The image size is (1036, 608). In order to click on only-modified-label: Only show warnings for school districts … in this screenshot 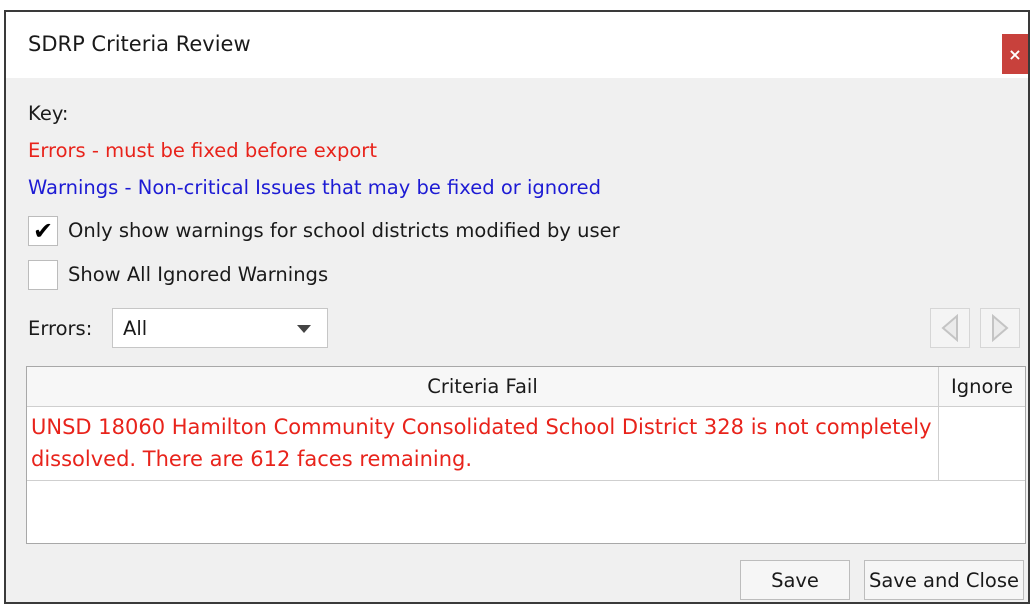, I will do `click(344, 230)`.